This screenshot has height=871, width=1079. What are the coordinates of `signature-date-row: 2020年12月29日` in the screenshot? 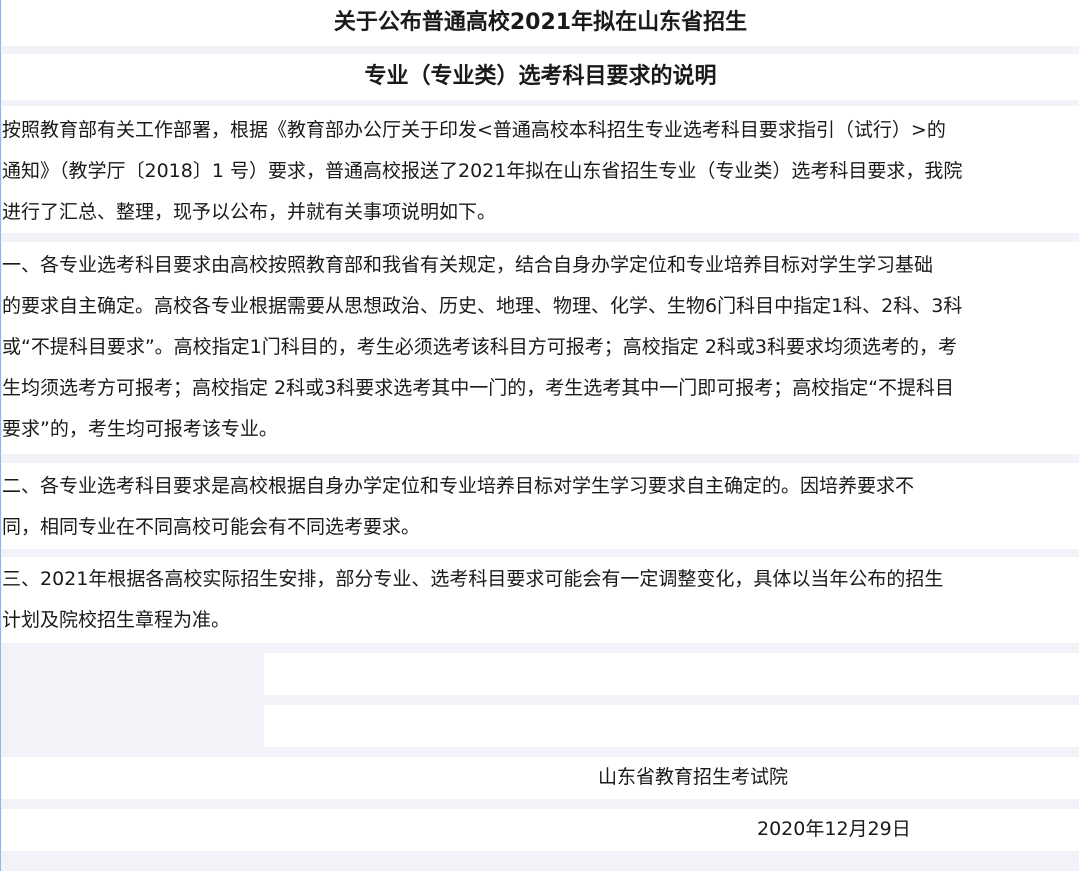 It's located at (540, 830).